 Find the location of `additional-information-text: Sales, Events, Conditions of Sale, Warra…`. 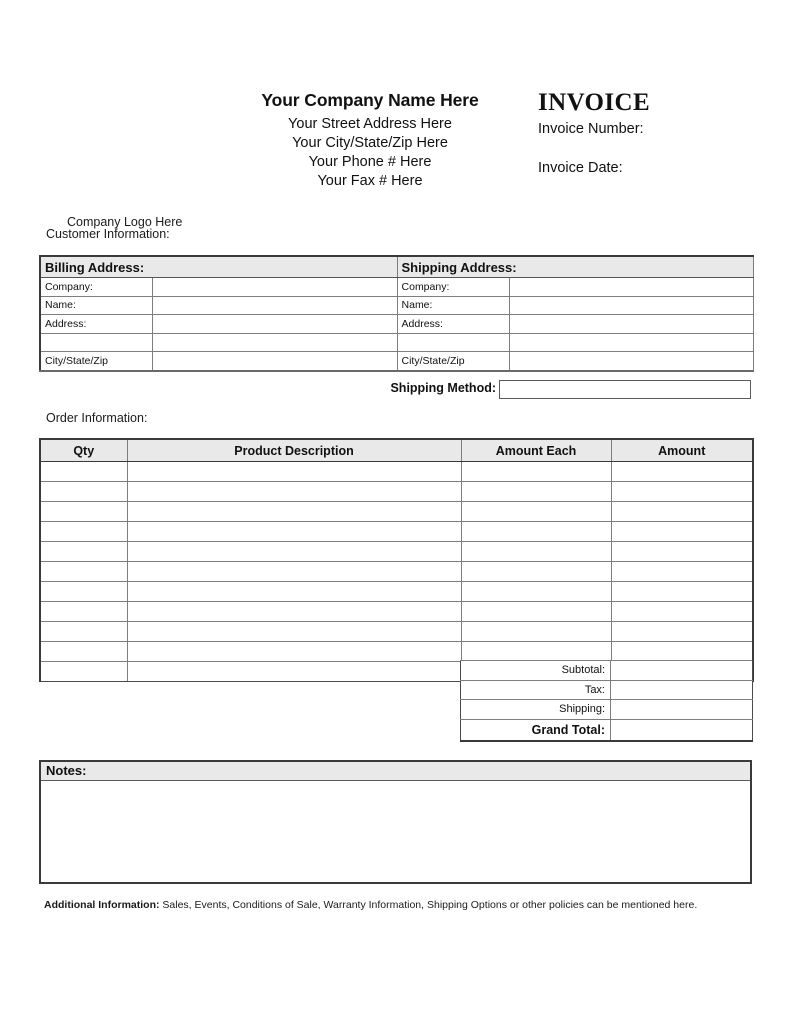

additional-information-text: Sales, Events, Conditions of Sale, Warra… is located at coordinates (428, 905).